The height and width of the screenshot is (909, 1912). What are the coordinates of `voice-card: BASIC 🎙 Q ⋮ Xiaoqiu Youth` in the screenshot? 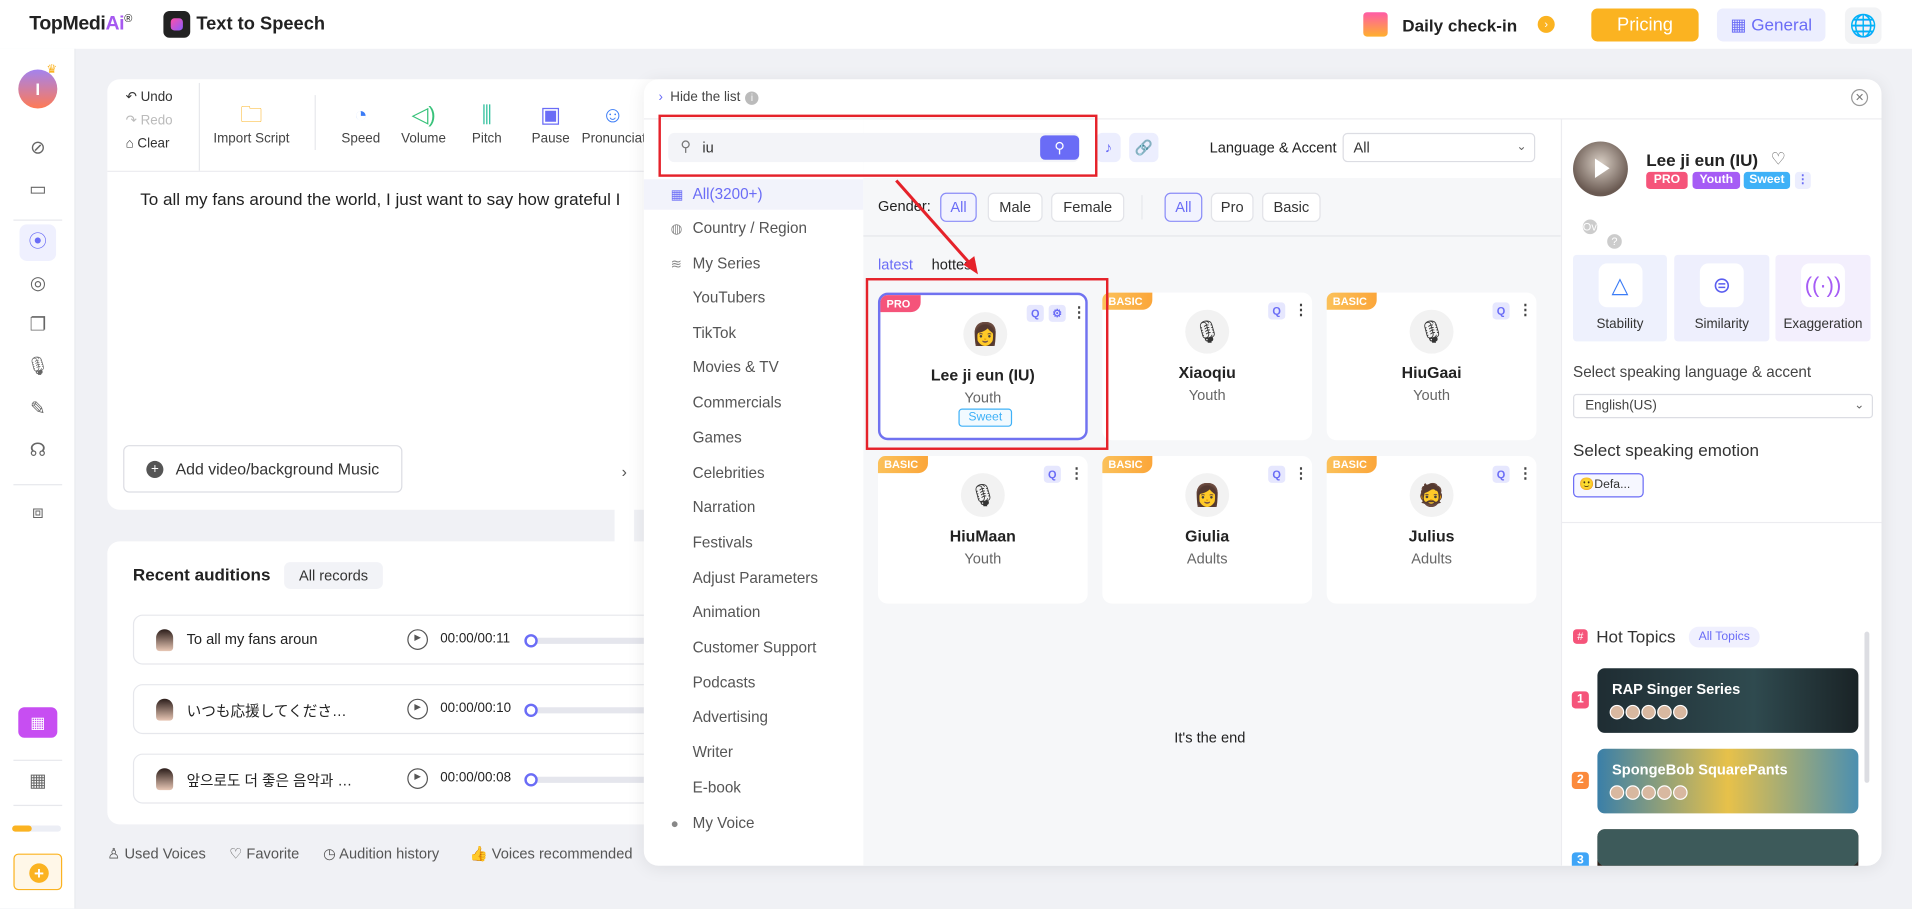 It's located at (1207, 366).